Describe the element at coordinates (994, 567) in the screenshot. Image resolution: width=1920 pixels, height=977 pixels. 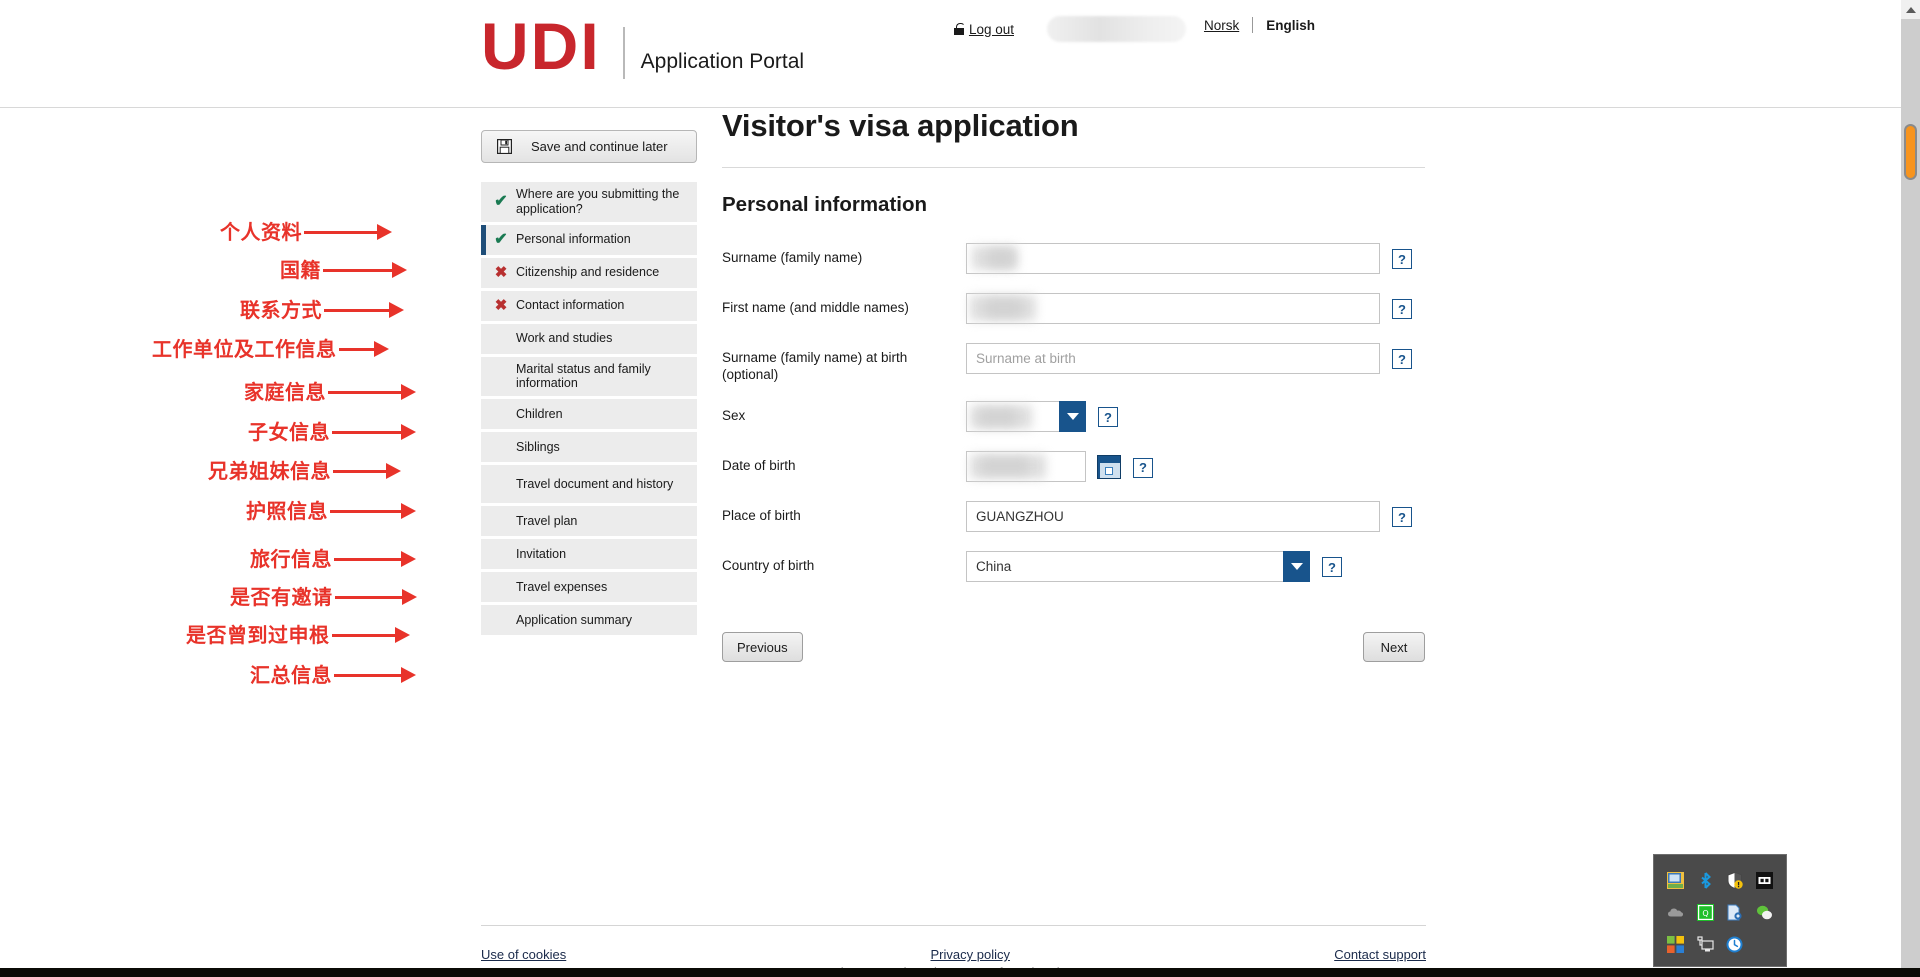
I see `country-of-birth-value: China` at that location.